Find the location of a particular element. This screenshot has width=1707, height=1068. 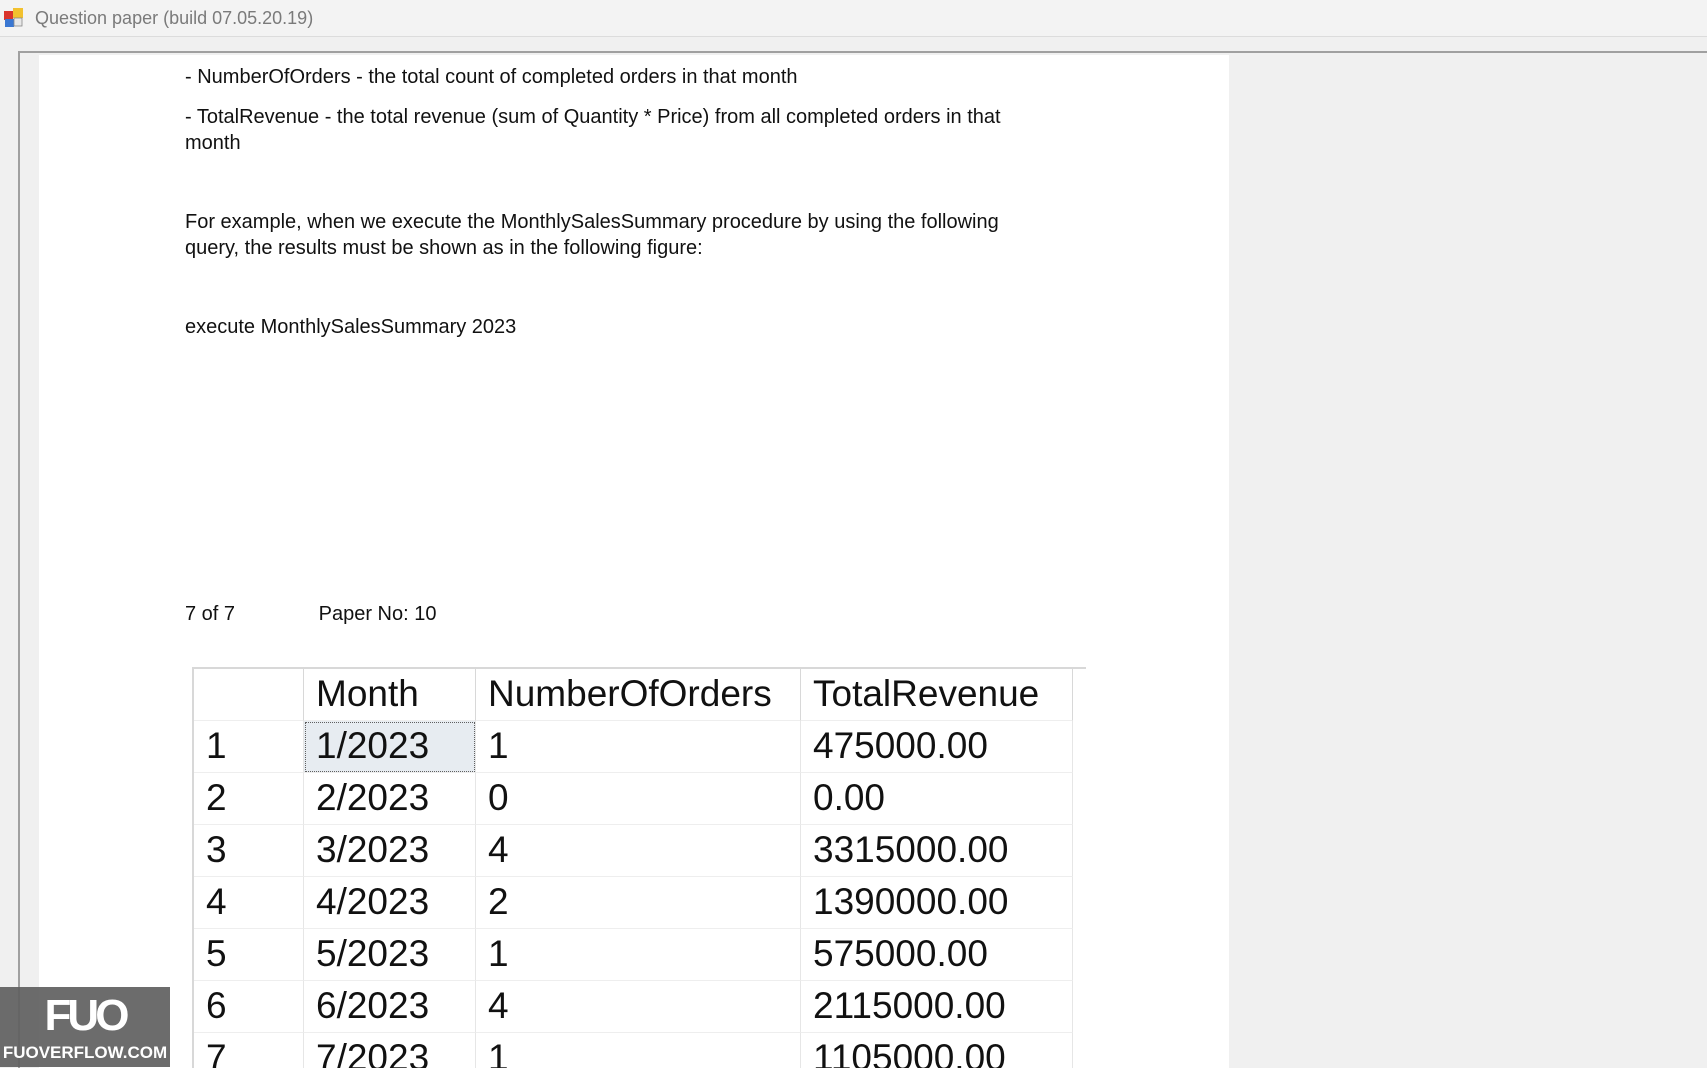

month-cell-selected: 1/2023 is located at coordinates (390, 747).